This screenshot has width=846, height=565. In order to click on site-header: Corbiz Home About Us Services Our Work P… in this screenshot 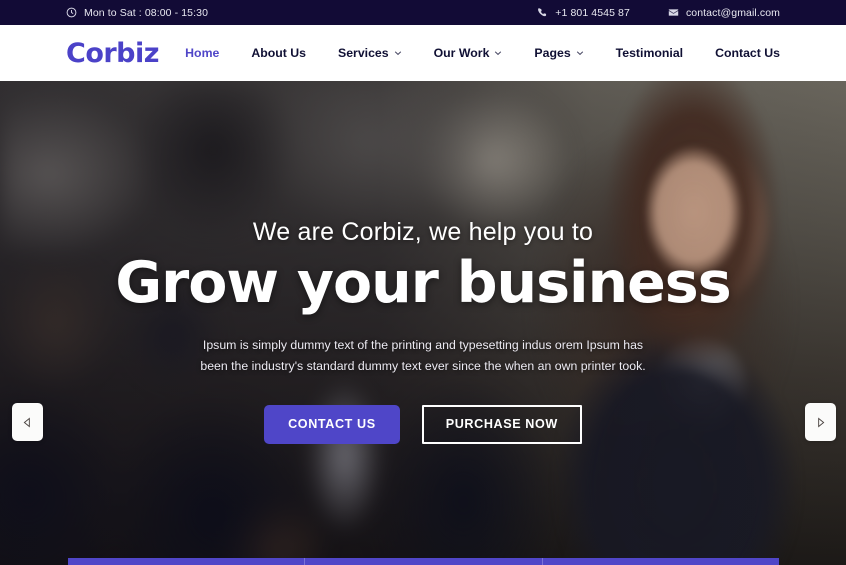, I will do `click(423, 53)`.